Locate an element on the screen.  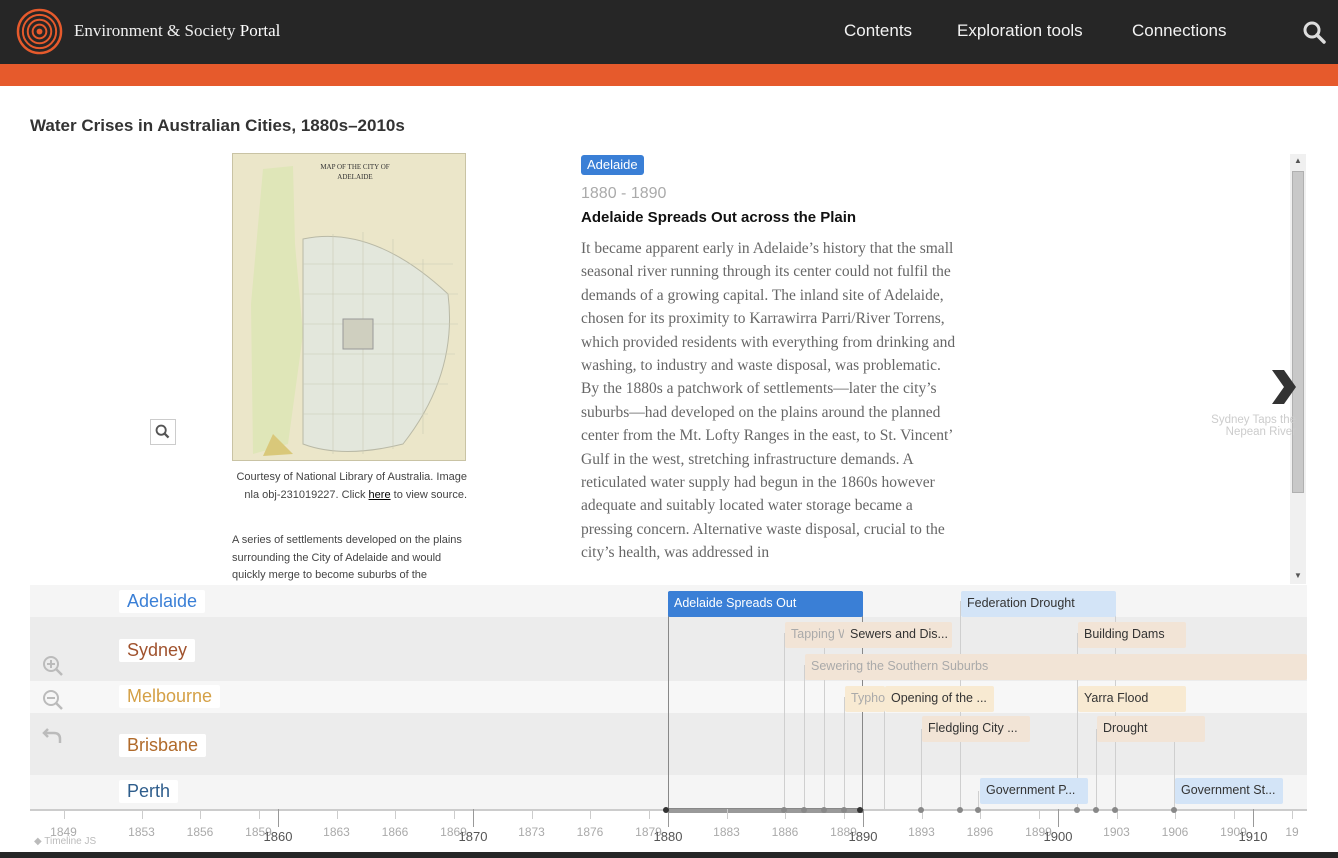
axis-major-label: 1910 is located at coordinates (1253, 836).